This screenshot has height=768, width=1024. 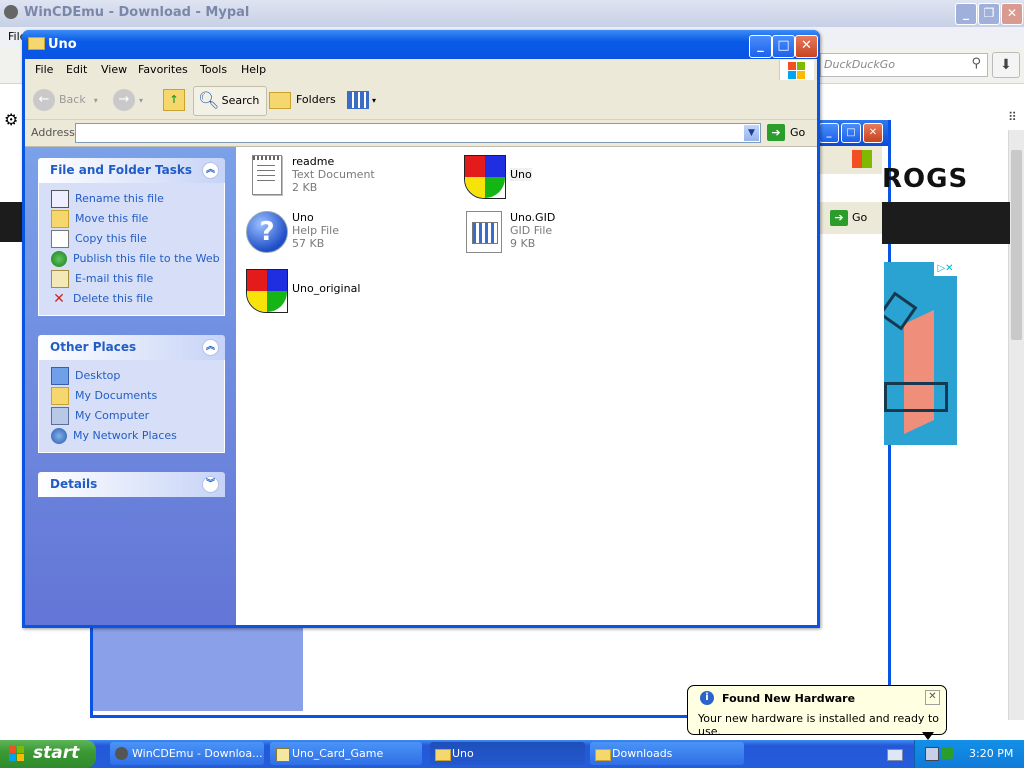 I want to click on help-file-icon: ?, so click(x=266, y=231).